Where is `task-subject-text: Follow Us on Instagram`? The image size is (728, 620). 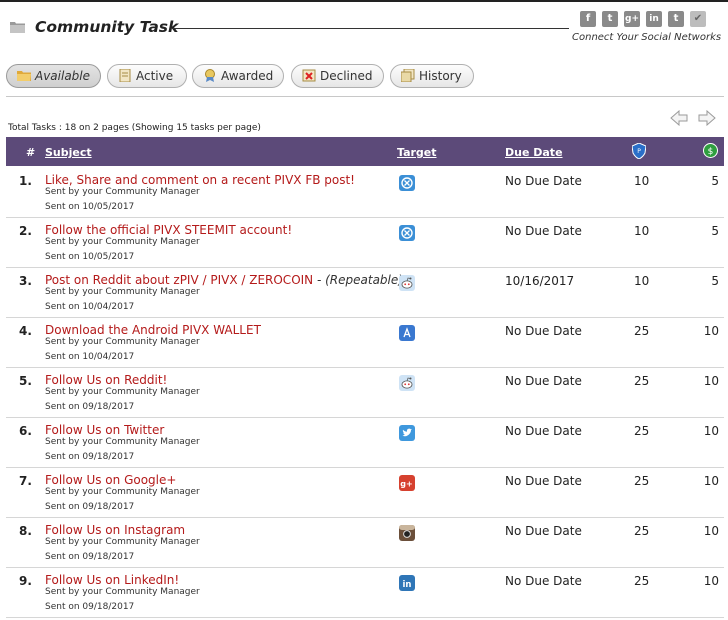 task-subject-text: Follow Us on Instagram is located at coordinates (115, 530).